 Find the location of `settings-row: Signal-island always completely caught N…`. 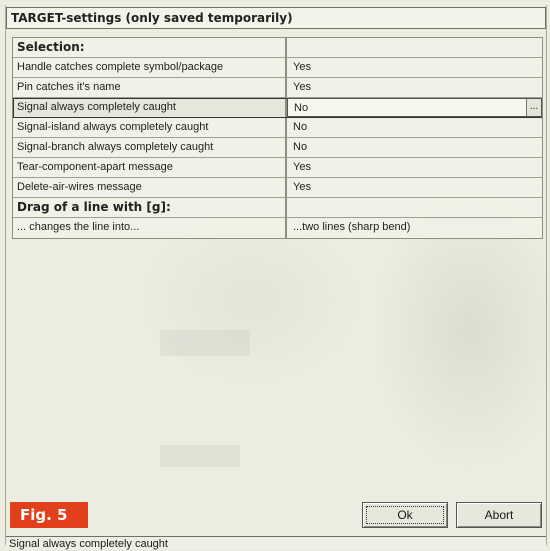

settings-row: Signal-island always completely caught N… is located at coordinates (277, 128).